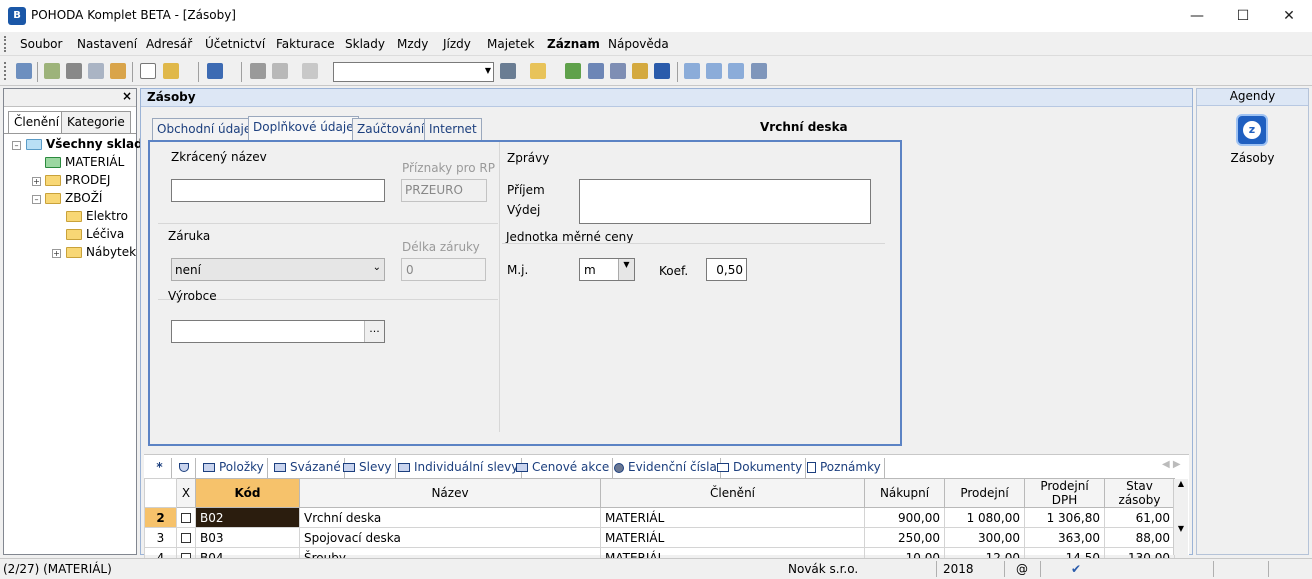 This screenshot has height=579, width=1312. Describe the element at coordinates (84, 162) in the screenshot. I see `tree-item-material: MATERIÁL` at that location.